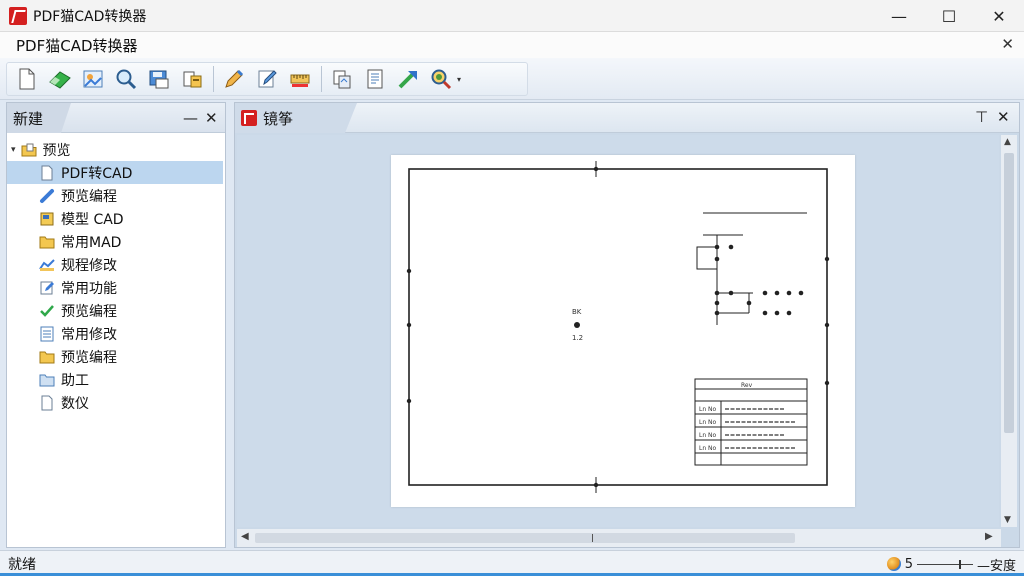 This screenshot has height=576, width=1024. What do you see at coordinates (525, 538) in the screenshot?
I see `horizontal-scroll-thumb` at bounding box center [525, 538].